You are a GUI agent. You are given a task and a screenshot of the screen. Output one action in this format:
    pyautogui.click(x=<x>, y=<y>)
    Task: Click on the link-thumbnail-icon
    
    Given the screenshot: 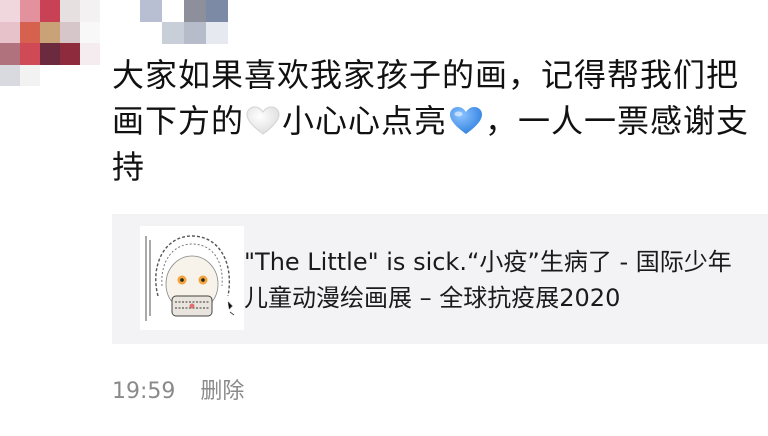 What is the action you would take?
    pyautogui.click(x=192, y=278)
    